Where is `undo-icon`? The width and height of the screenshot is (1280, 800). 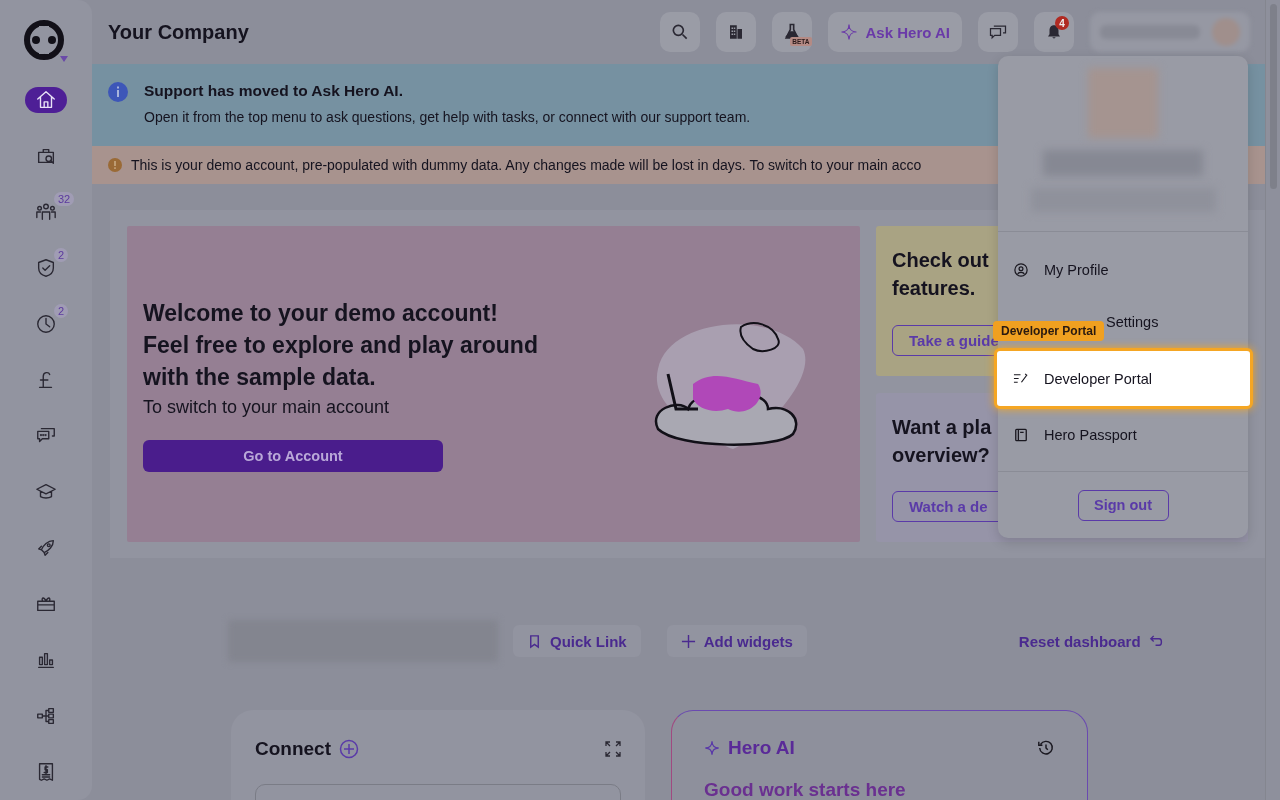 undo-icon is located at coordinates (1156, 641).